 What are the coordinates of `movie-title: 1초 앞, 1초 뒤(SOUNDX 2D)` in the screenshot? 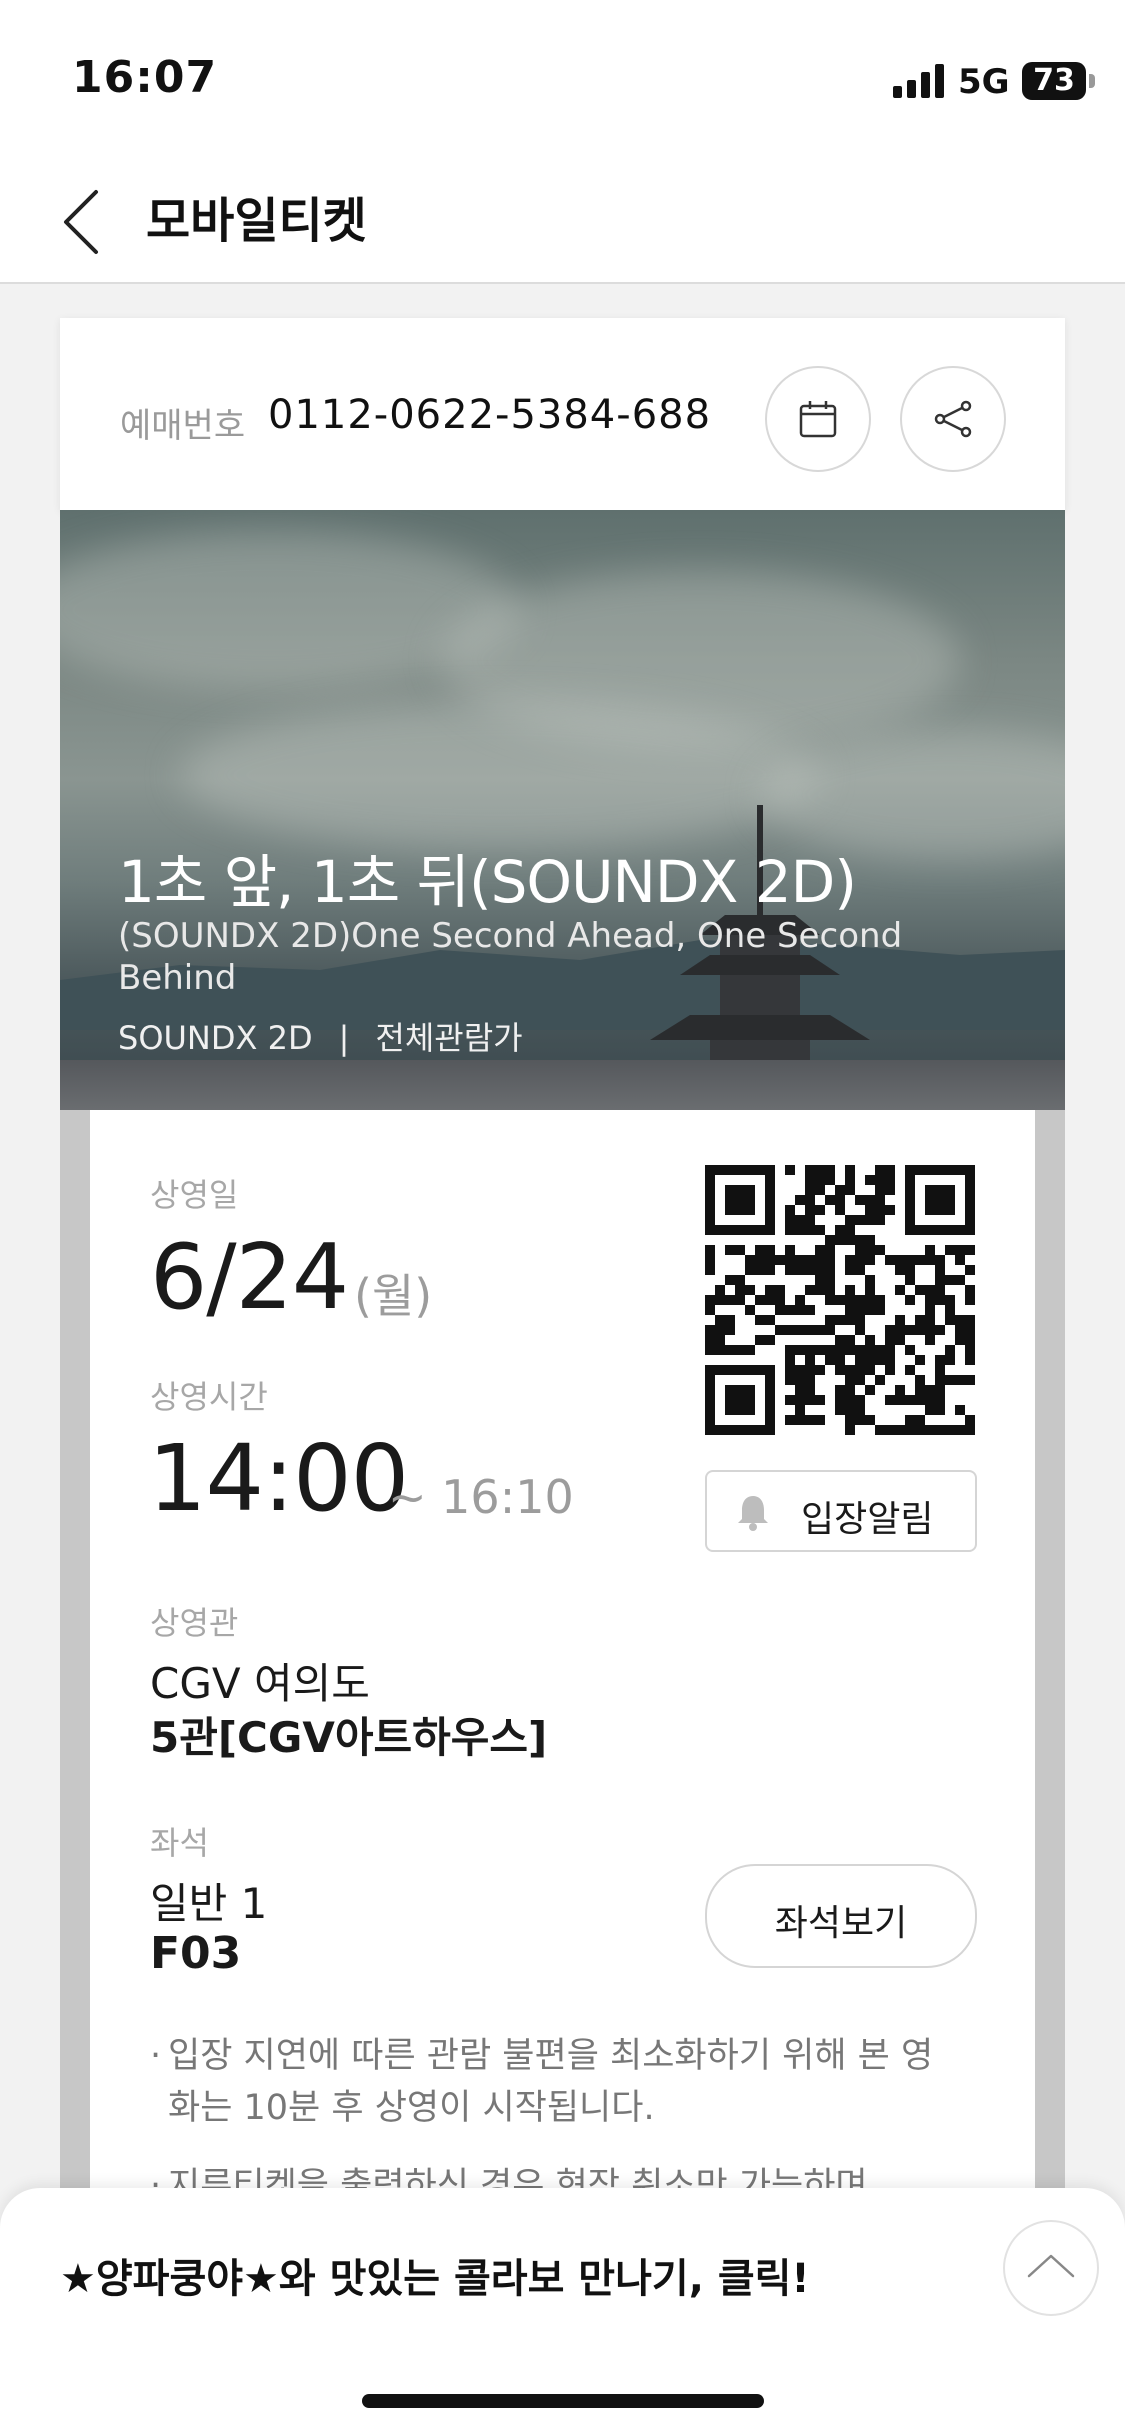 It's located at (487, 882).